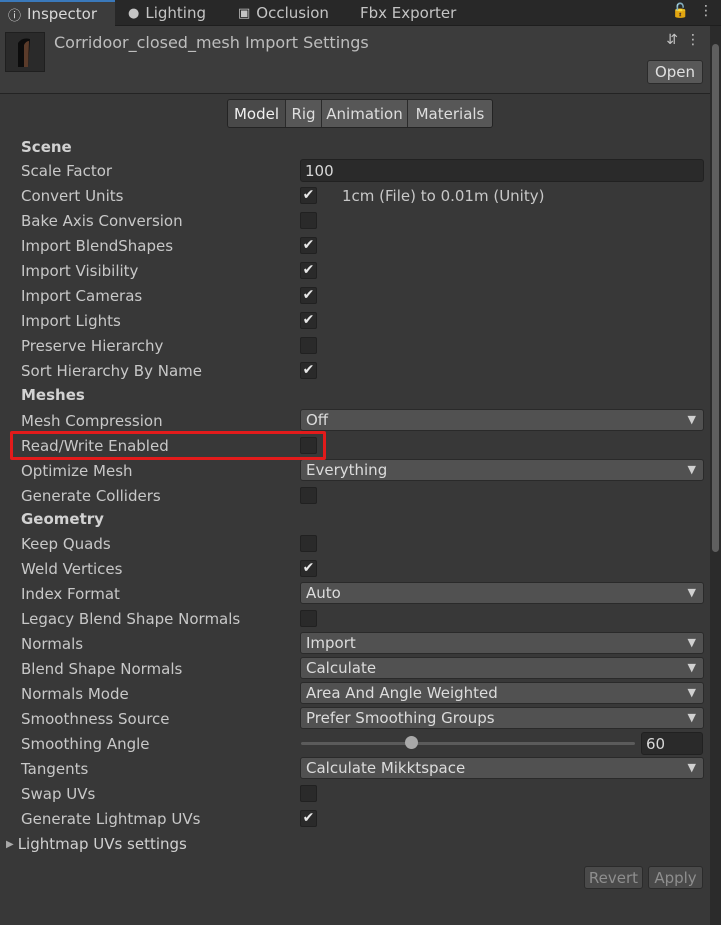 The image size is (721, 925). What do you see at coordinates (91, 496) in the screenshot?
I see `generate-colliders-label: Generate Colliders` at bounding box center [91, 496].